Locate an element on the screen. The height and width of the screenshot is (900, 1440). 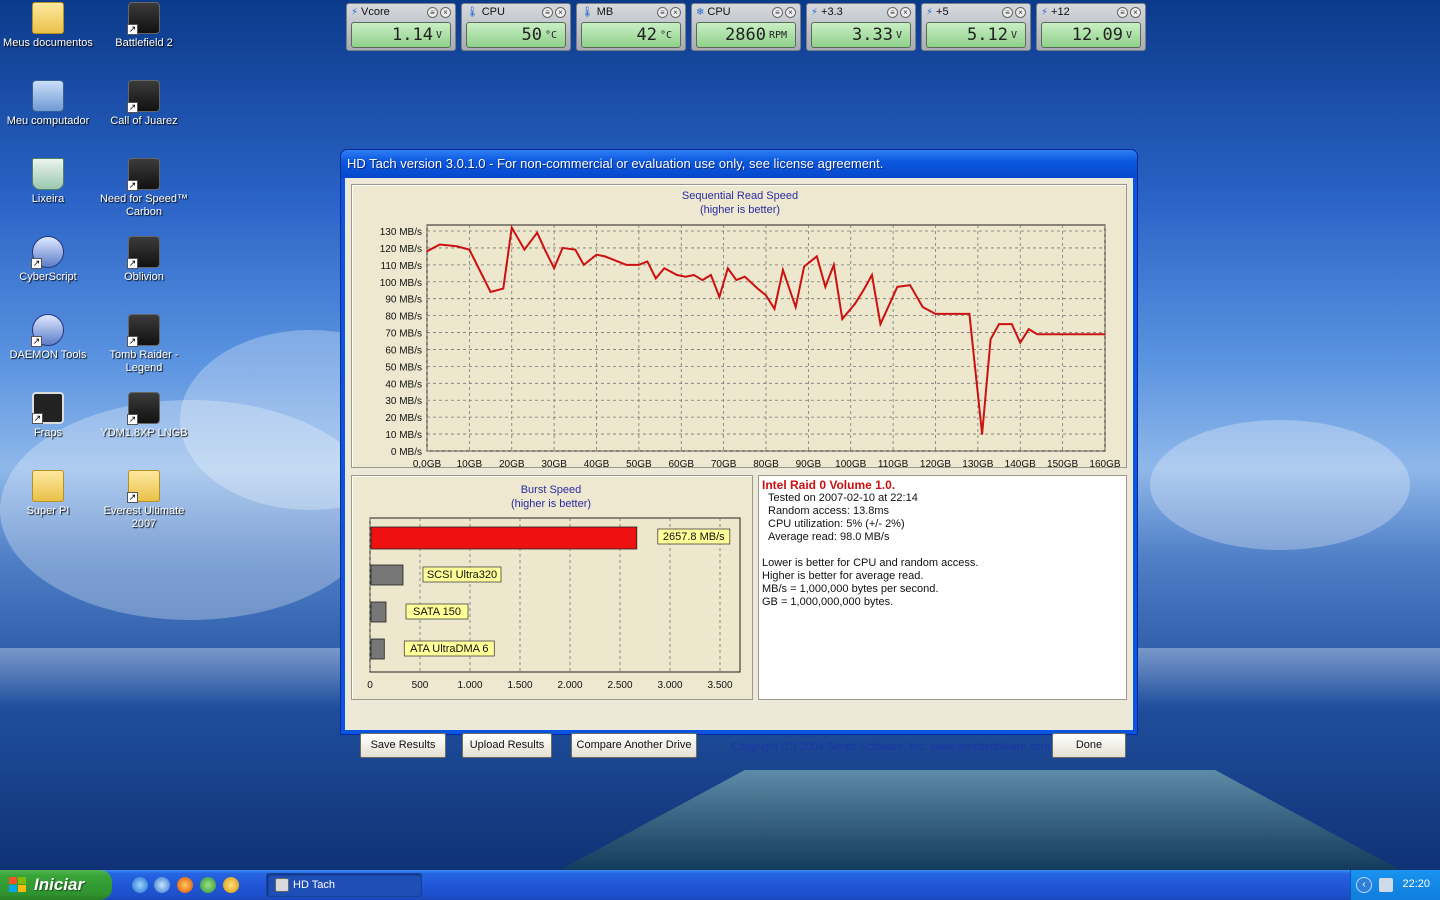
msn-icon is located at coordinates (208, 885).